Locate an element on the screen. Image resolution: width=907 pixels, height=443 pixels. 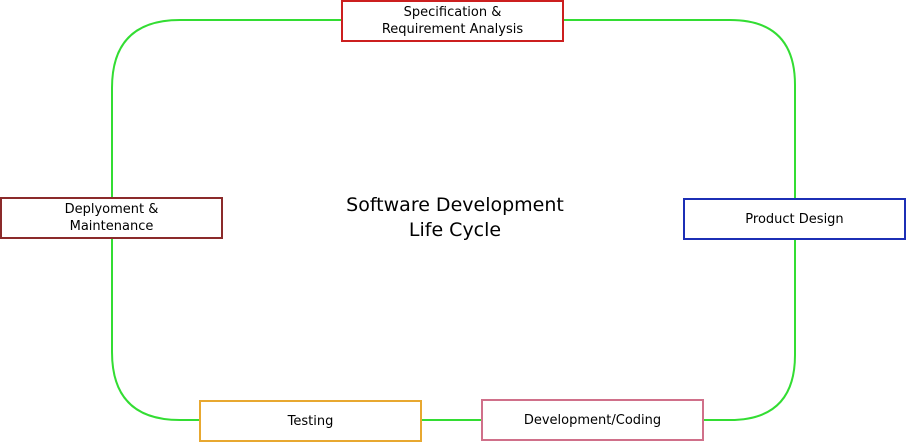
stage-label-line: Requirement Analysis is located at coordinates (452, 29).